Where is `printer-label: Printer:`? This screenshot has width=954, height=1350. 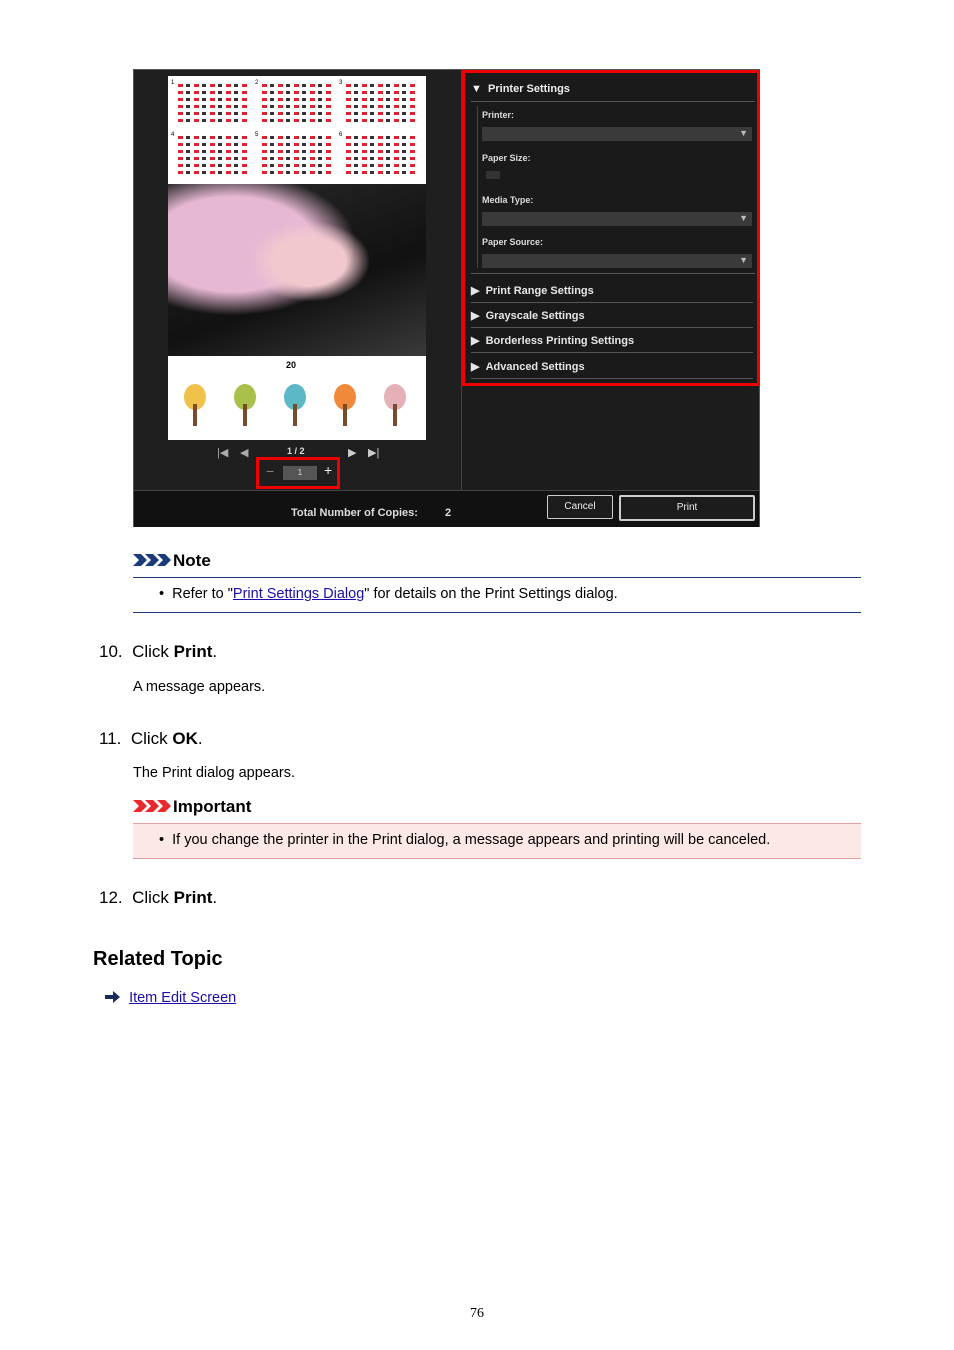 printer-label: Printer: is located at coordinates (498, 115).